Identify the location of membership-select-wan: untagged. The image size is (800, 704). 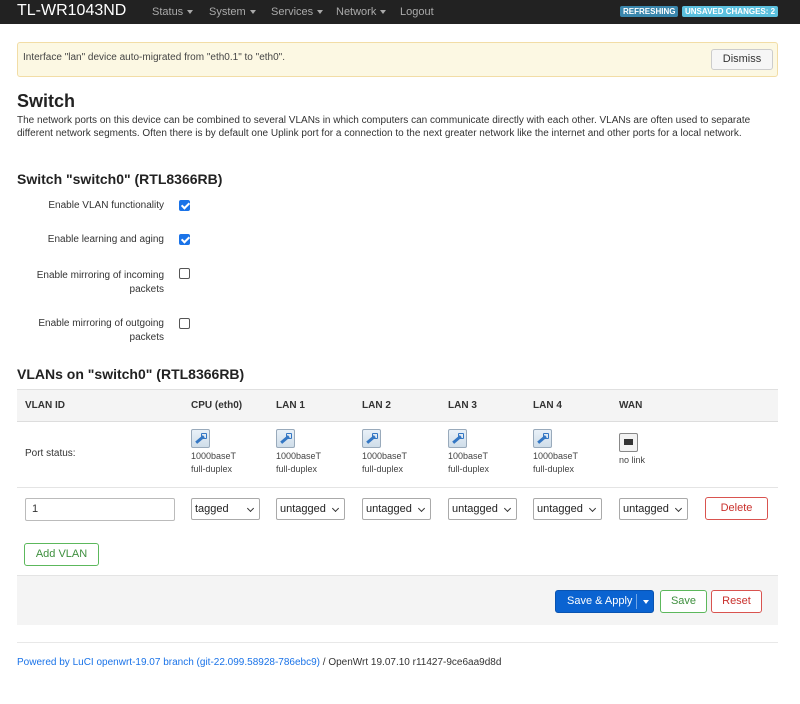
(653, 509).